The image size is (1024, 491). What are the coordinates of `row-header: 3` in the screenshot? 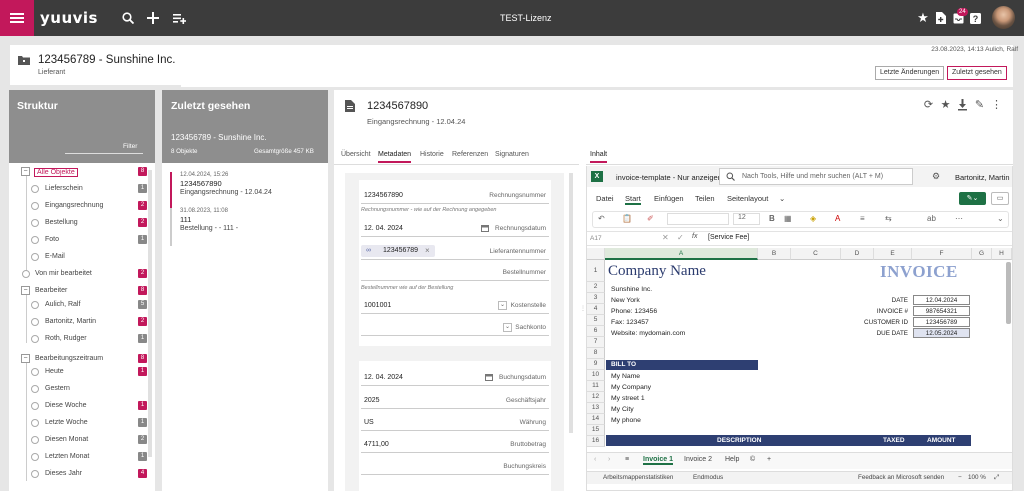 It's located at (596, 298).